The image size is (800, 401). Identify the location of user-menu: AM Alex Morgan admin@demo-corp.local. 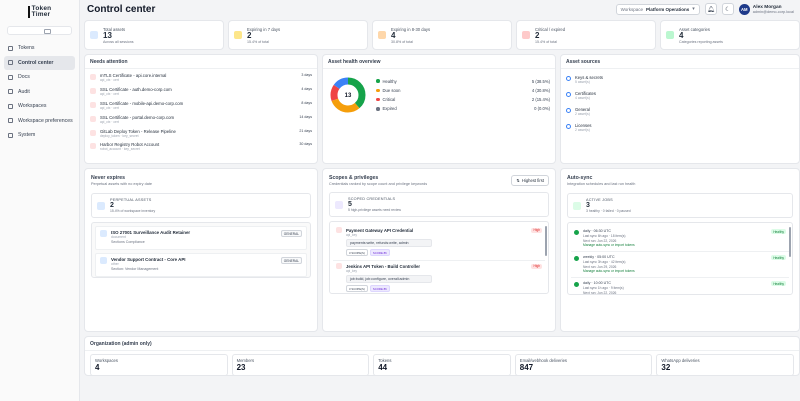
(769, 9).